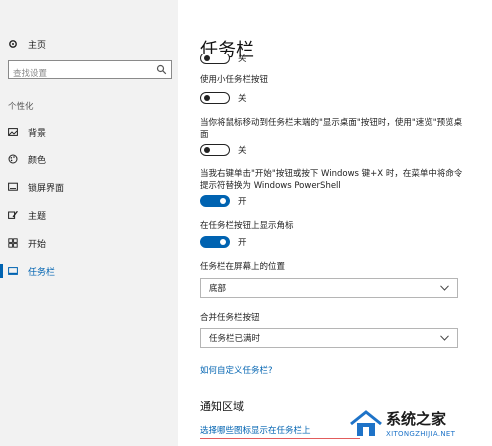  I want to click on gear-icon, so click(13, 44).